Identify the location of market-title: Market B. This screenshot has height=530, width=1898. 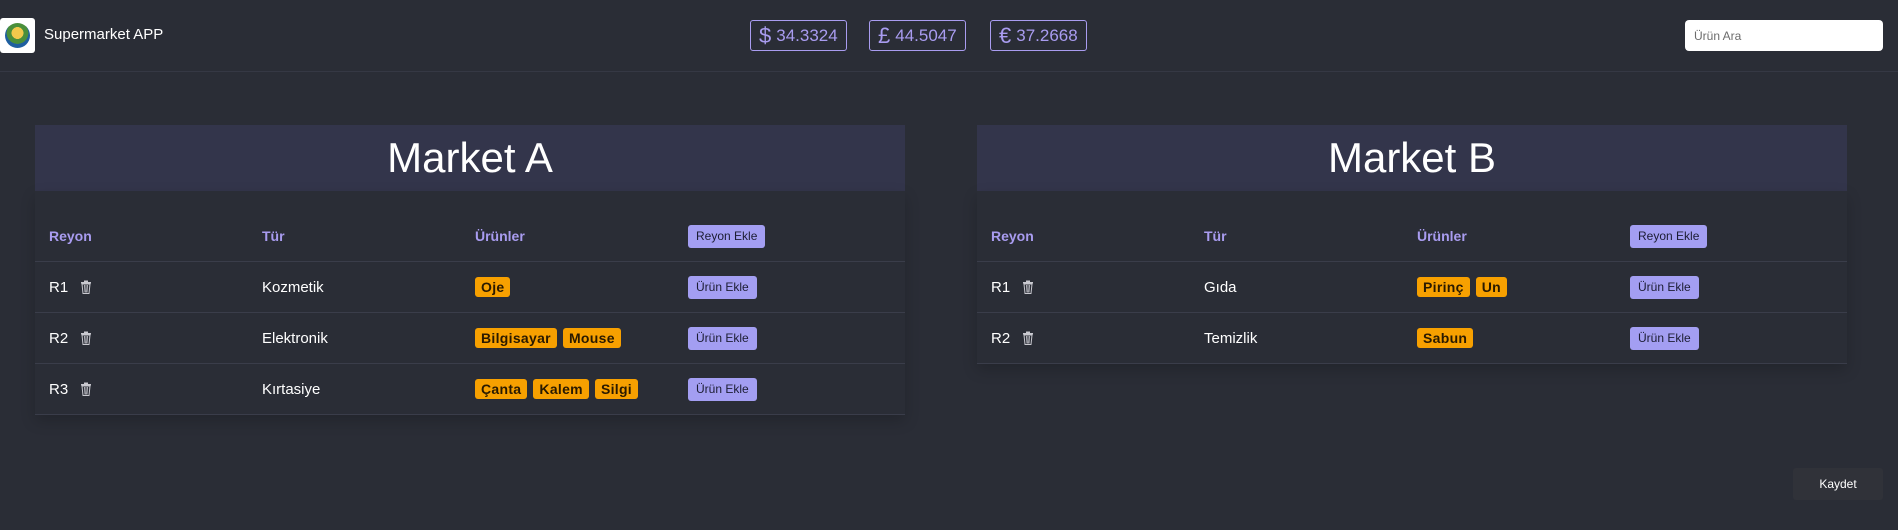
(1412, 158).